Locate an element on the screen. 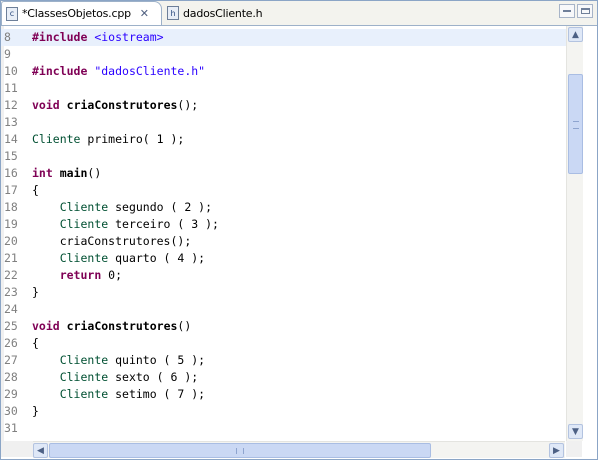  code-line: 18 Cliente segundo ( 2 ); is located at coordinates (291, 207).